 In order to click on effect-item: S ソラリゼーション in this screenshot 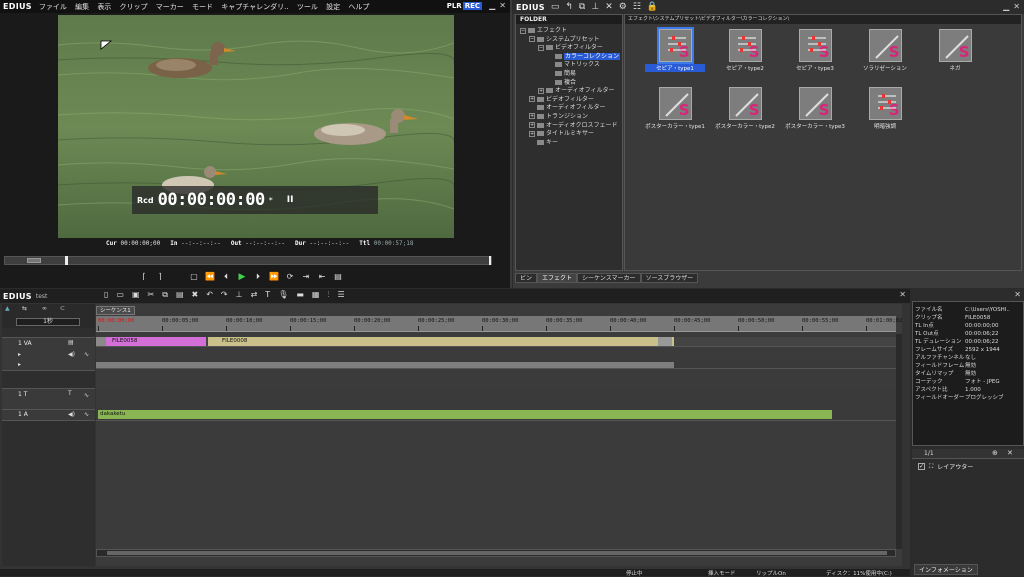, I will do `click(885, 56)`.